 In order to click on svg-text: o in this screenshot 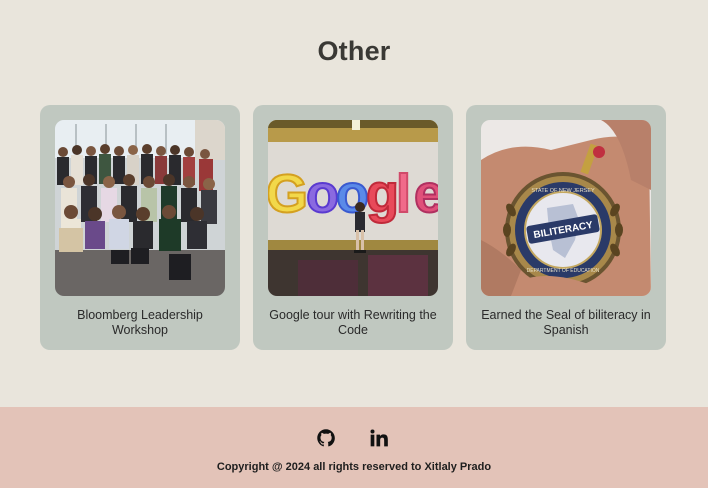, I will do `click(322, 194)`.